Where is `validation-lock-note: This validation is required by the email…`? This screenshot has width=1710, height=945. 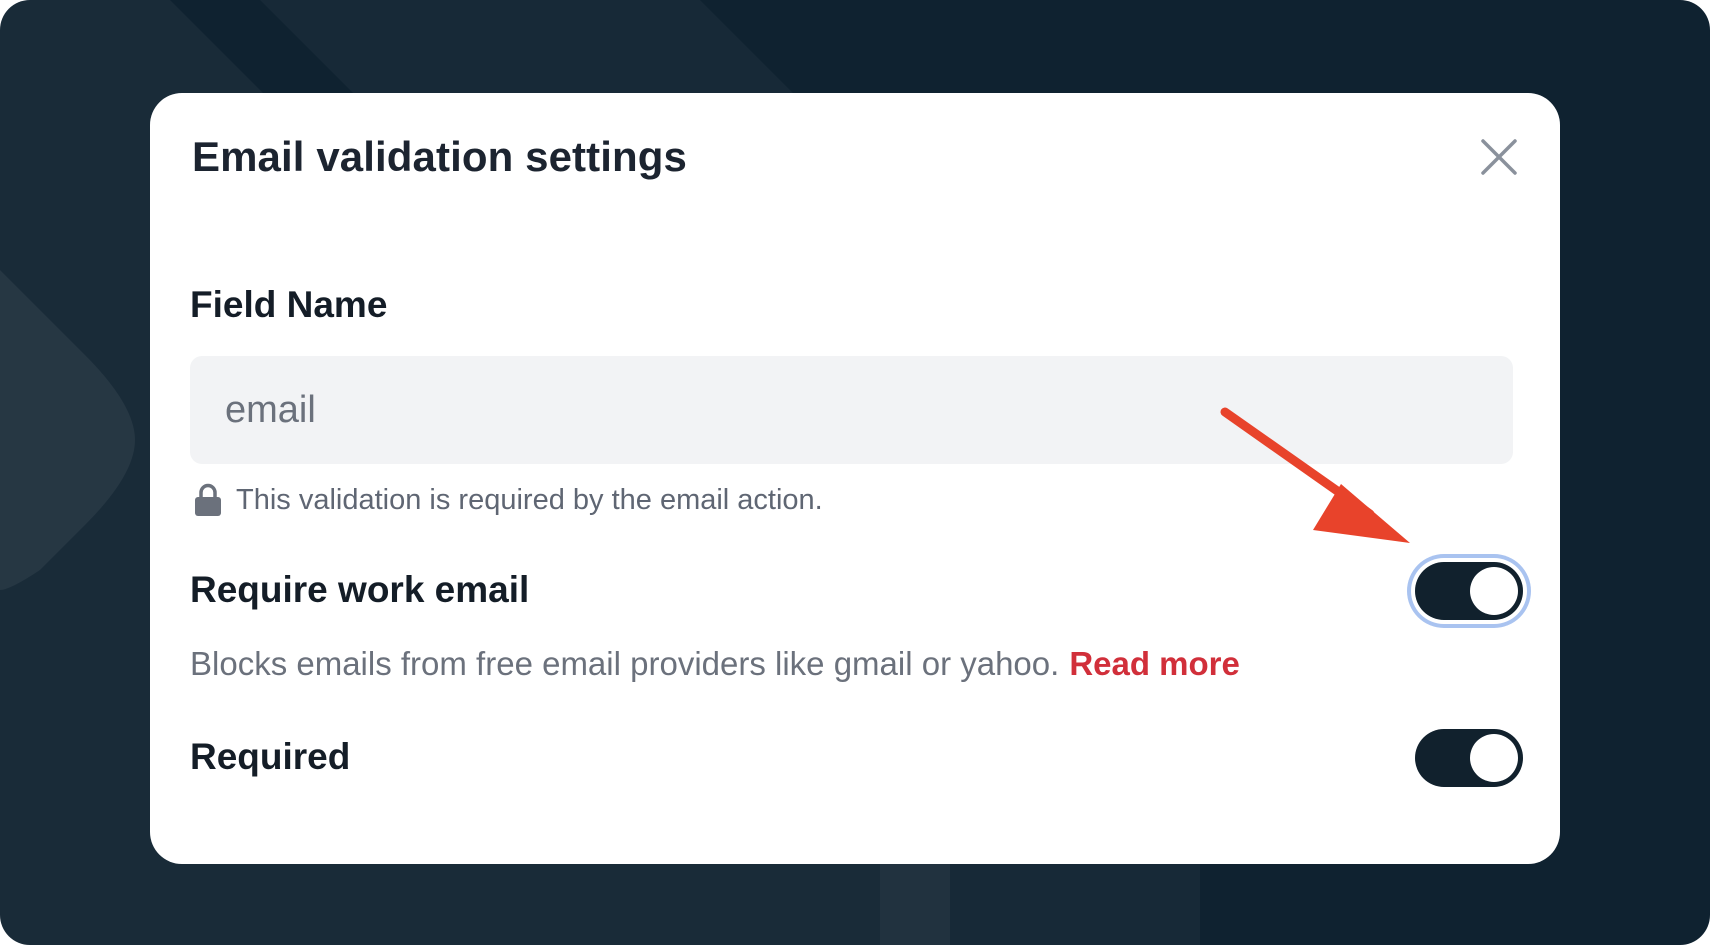
validation-lock-note: This validation is required by the email… is located at coordinates (508, 500).